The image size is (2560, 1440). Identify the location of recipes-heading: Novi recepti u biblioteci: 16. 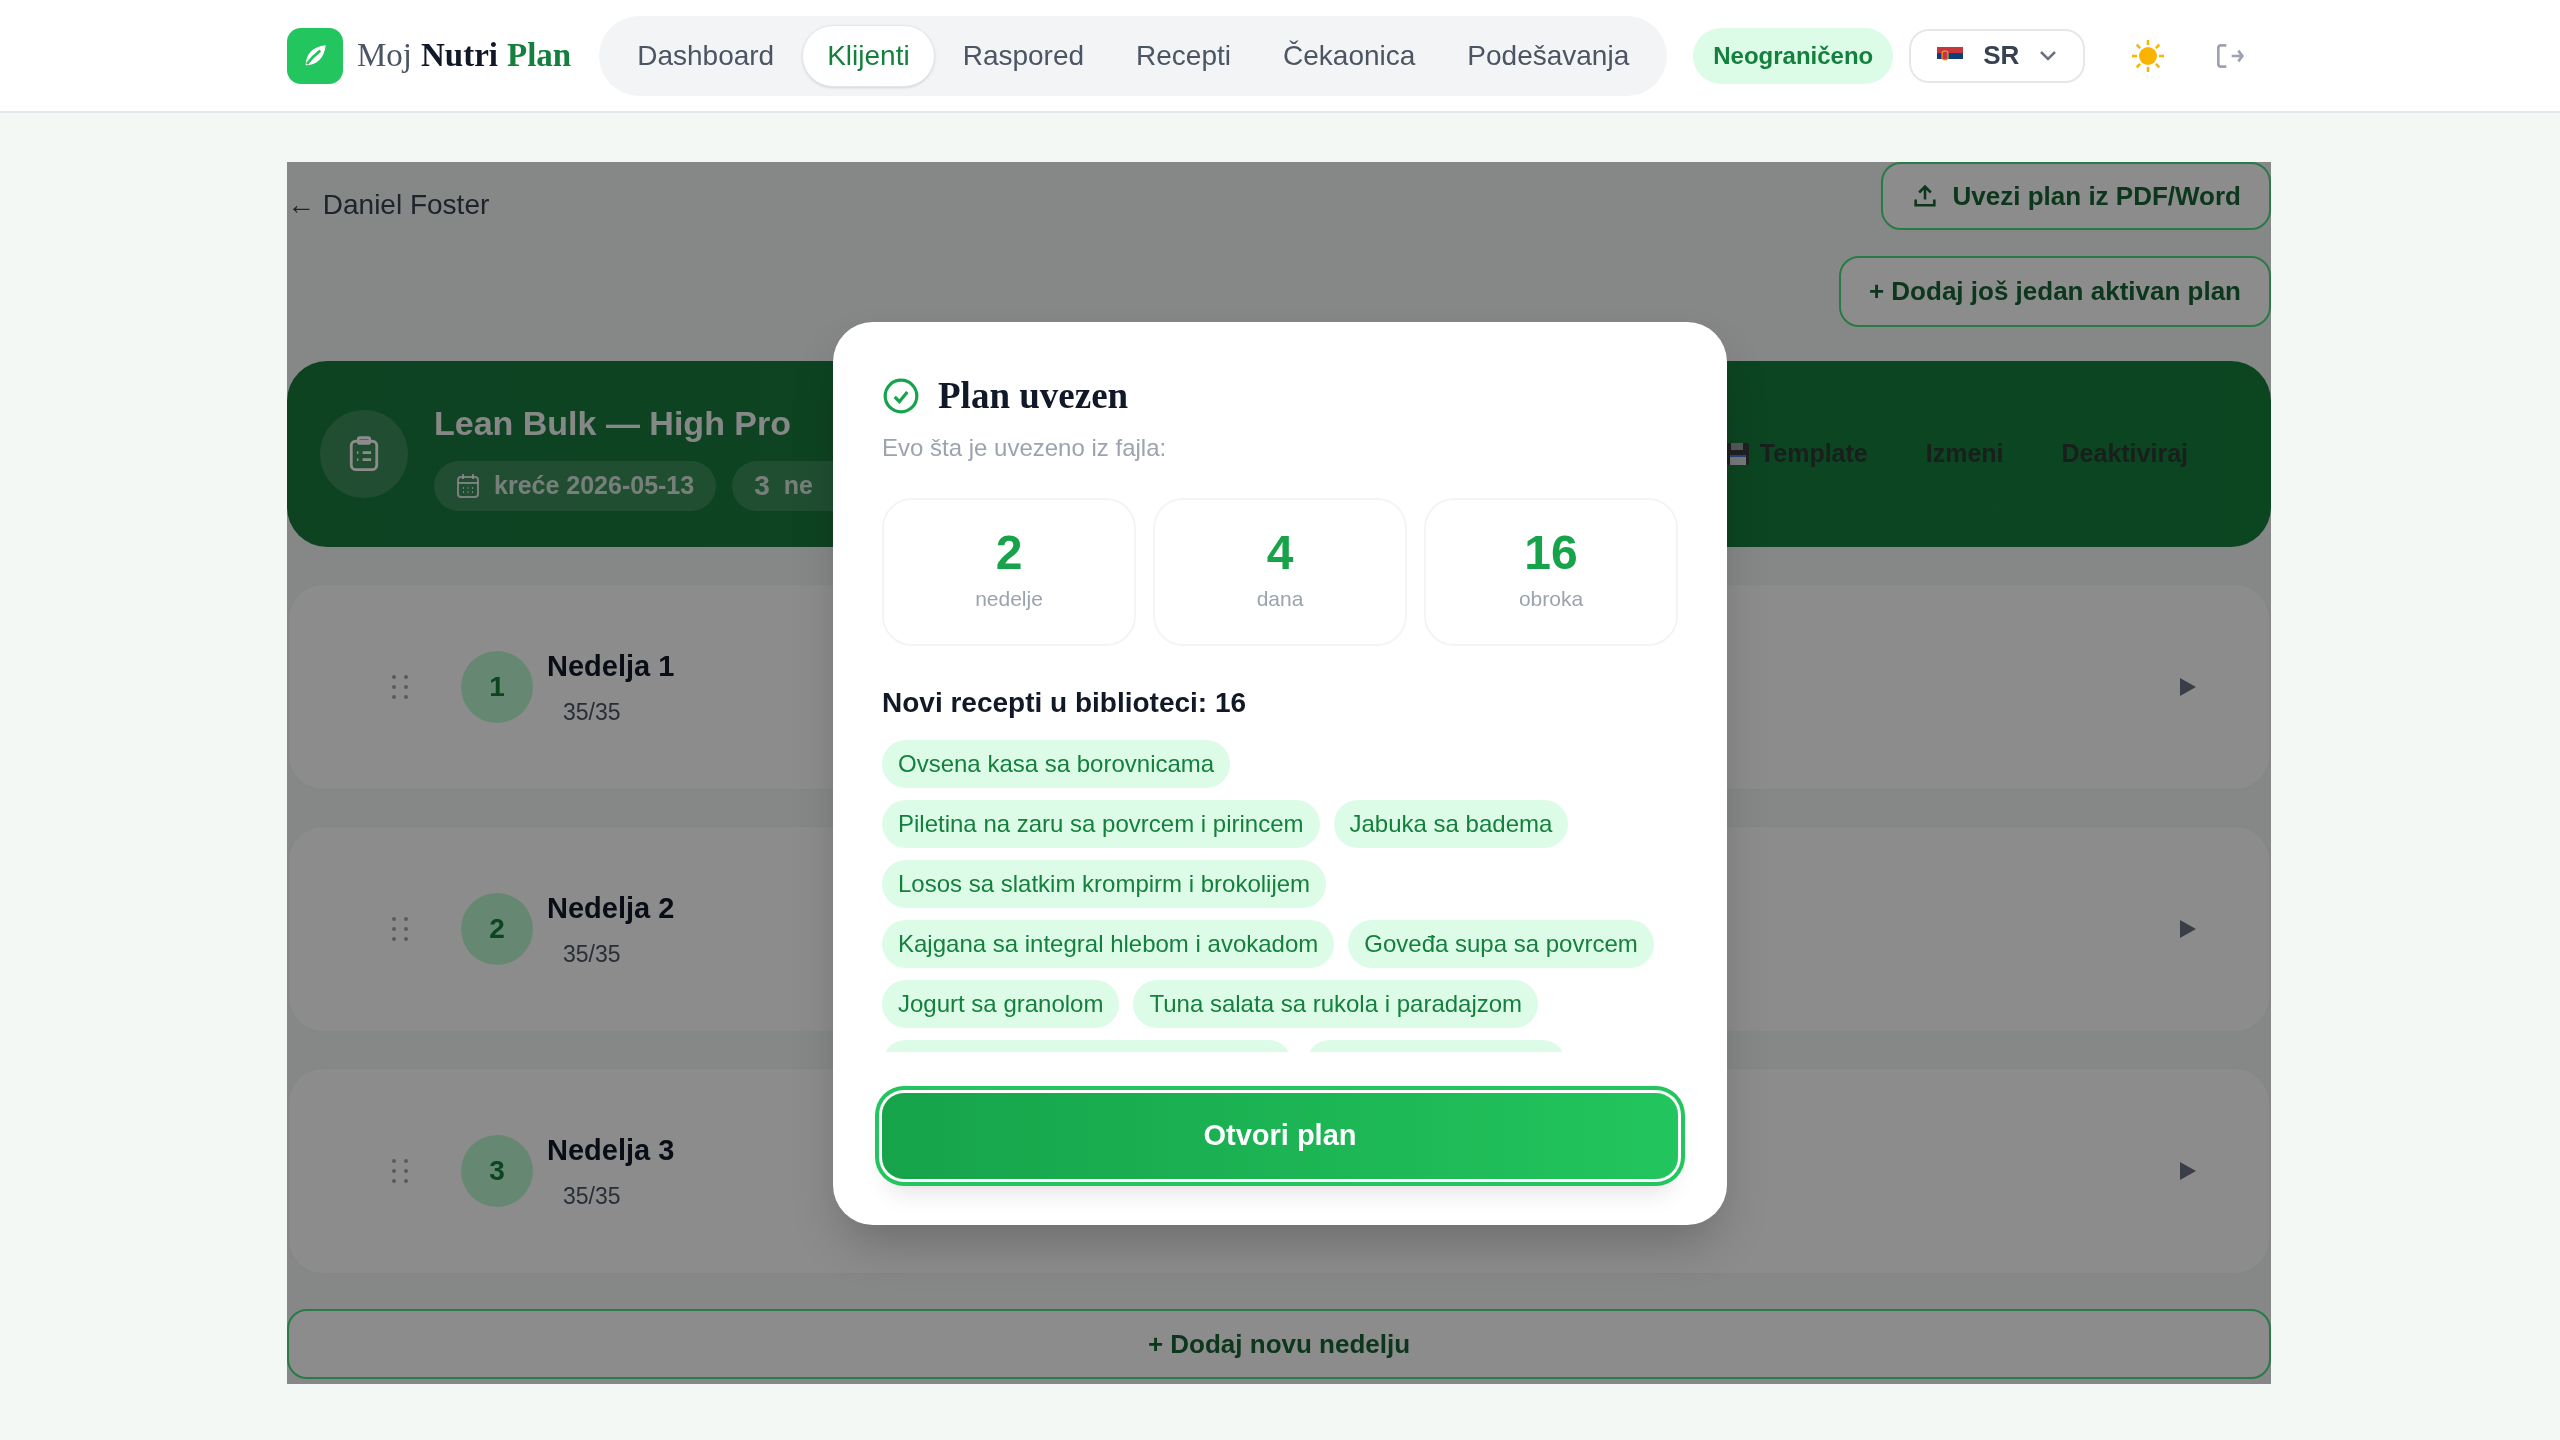
(1065, 702).